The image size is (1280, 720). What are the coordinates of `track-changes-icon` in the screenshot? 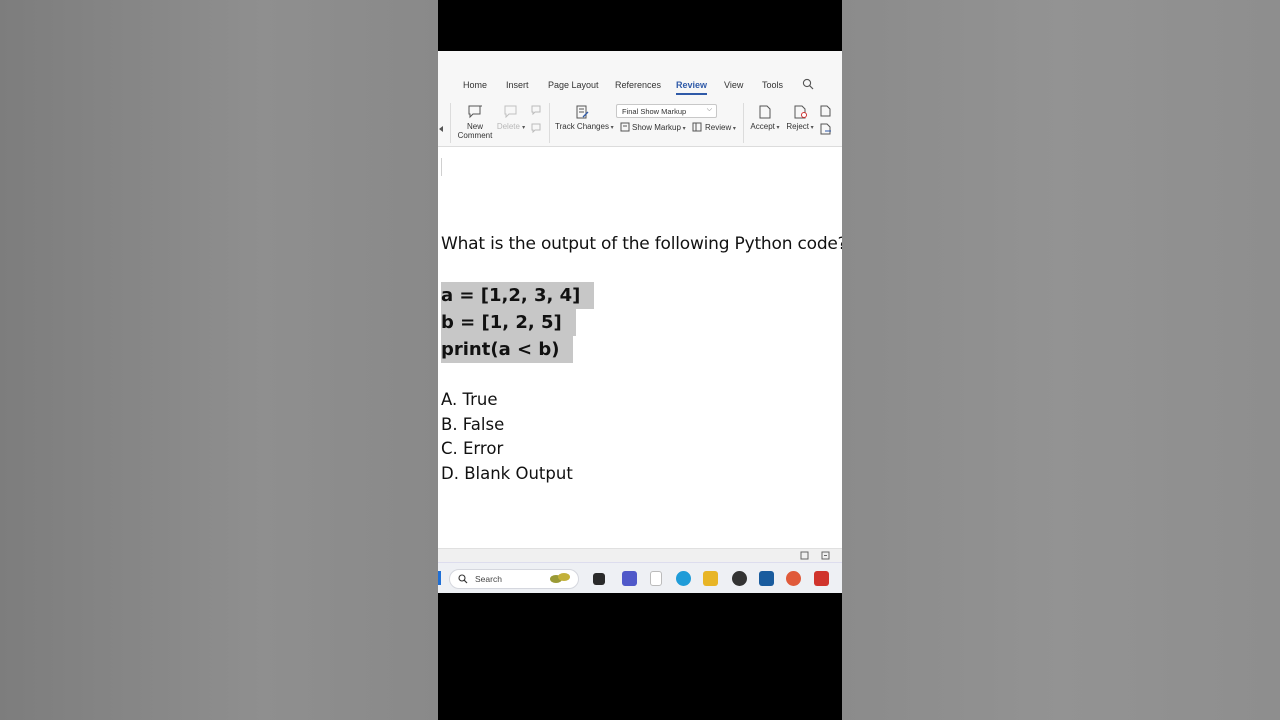 It's located at (582, 112).